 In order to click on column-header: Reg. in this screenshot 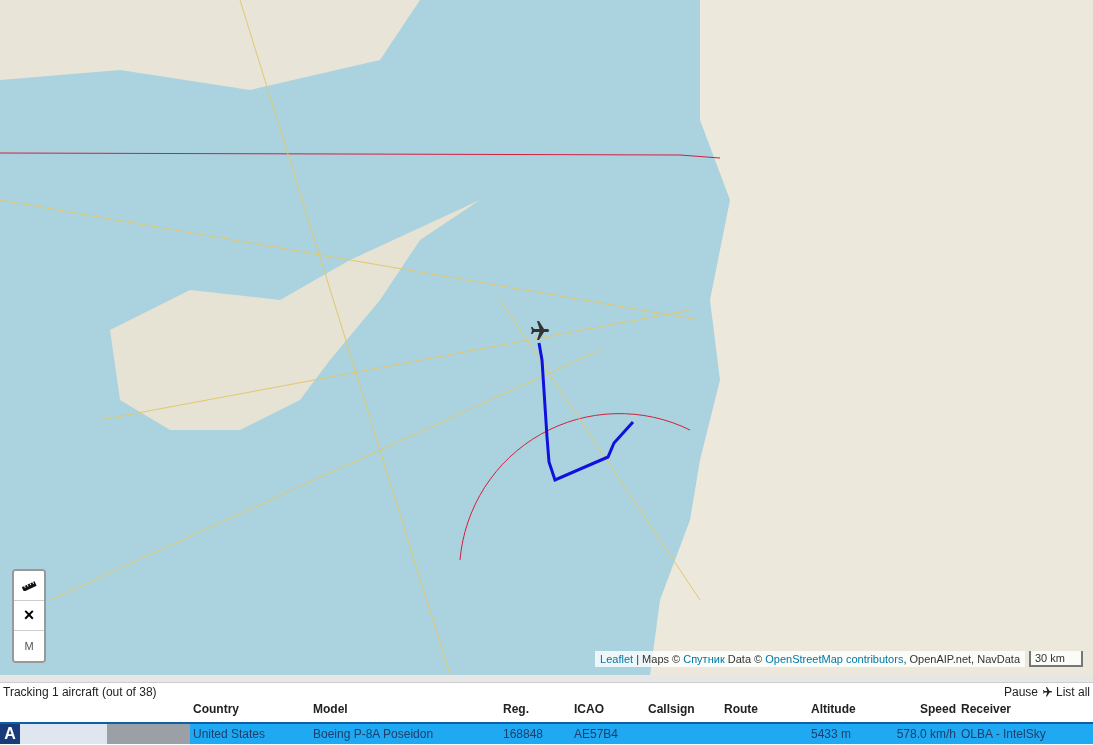, I will do `click(538, 711)`.